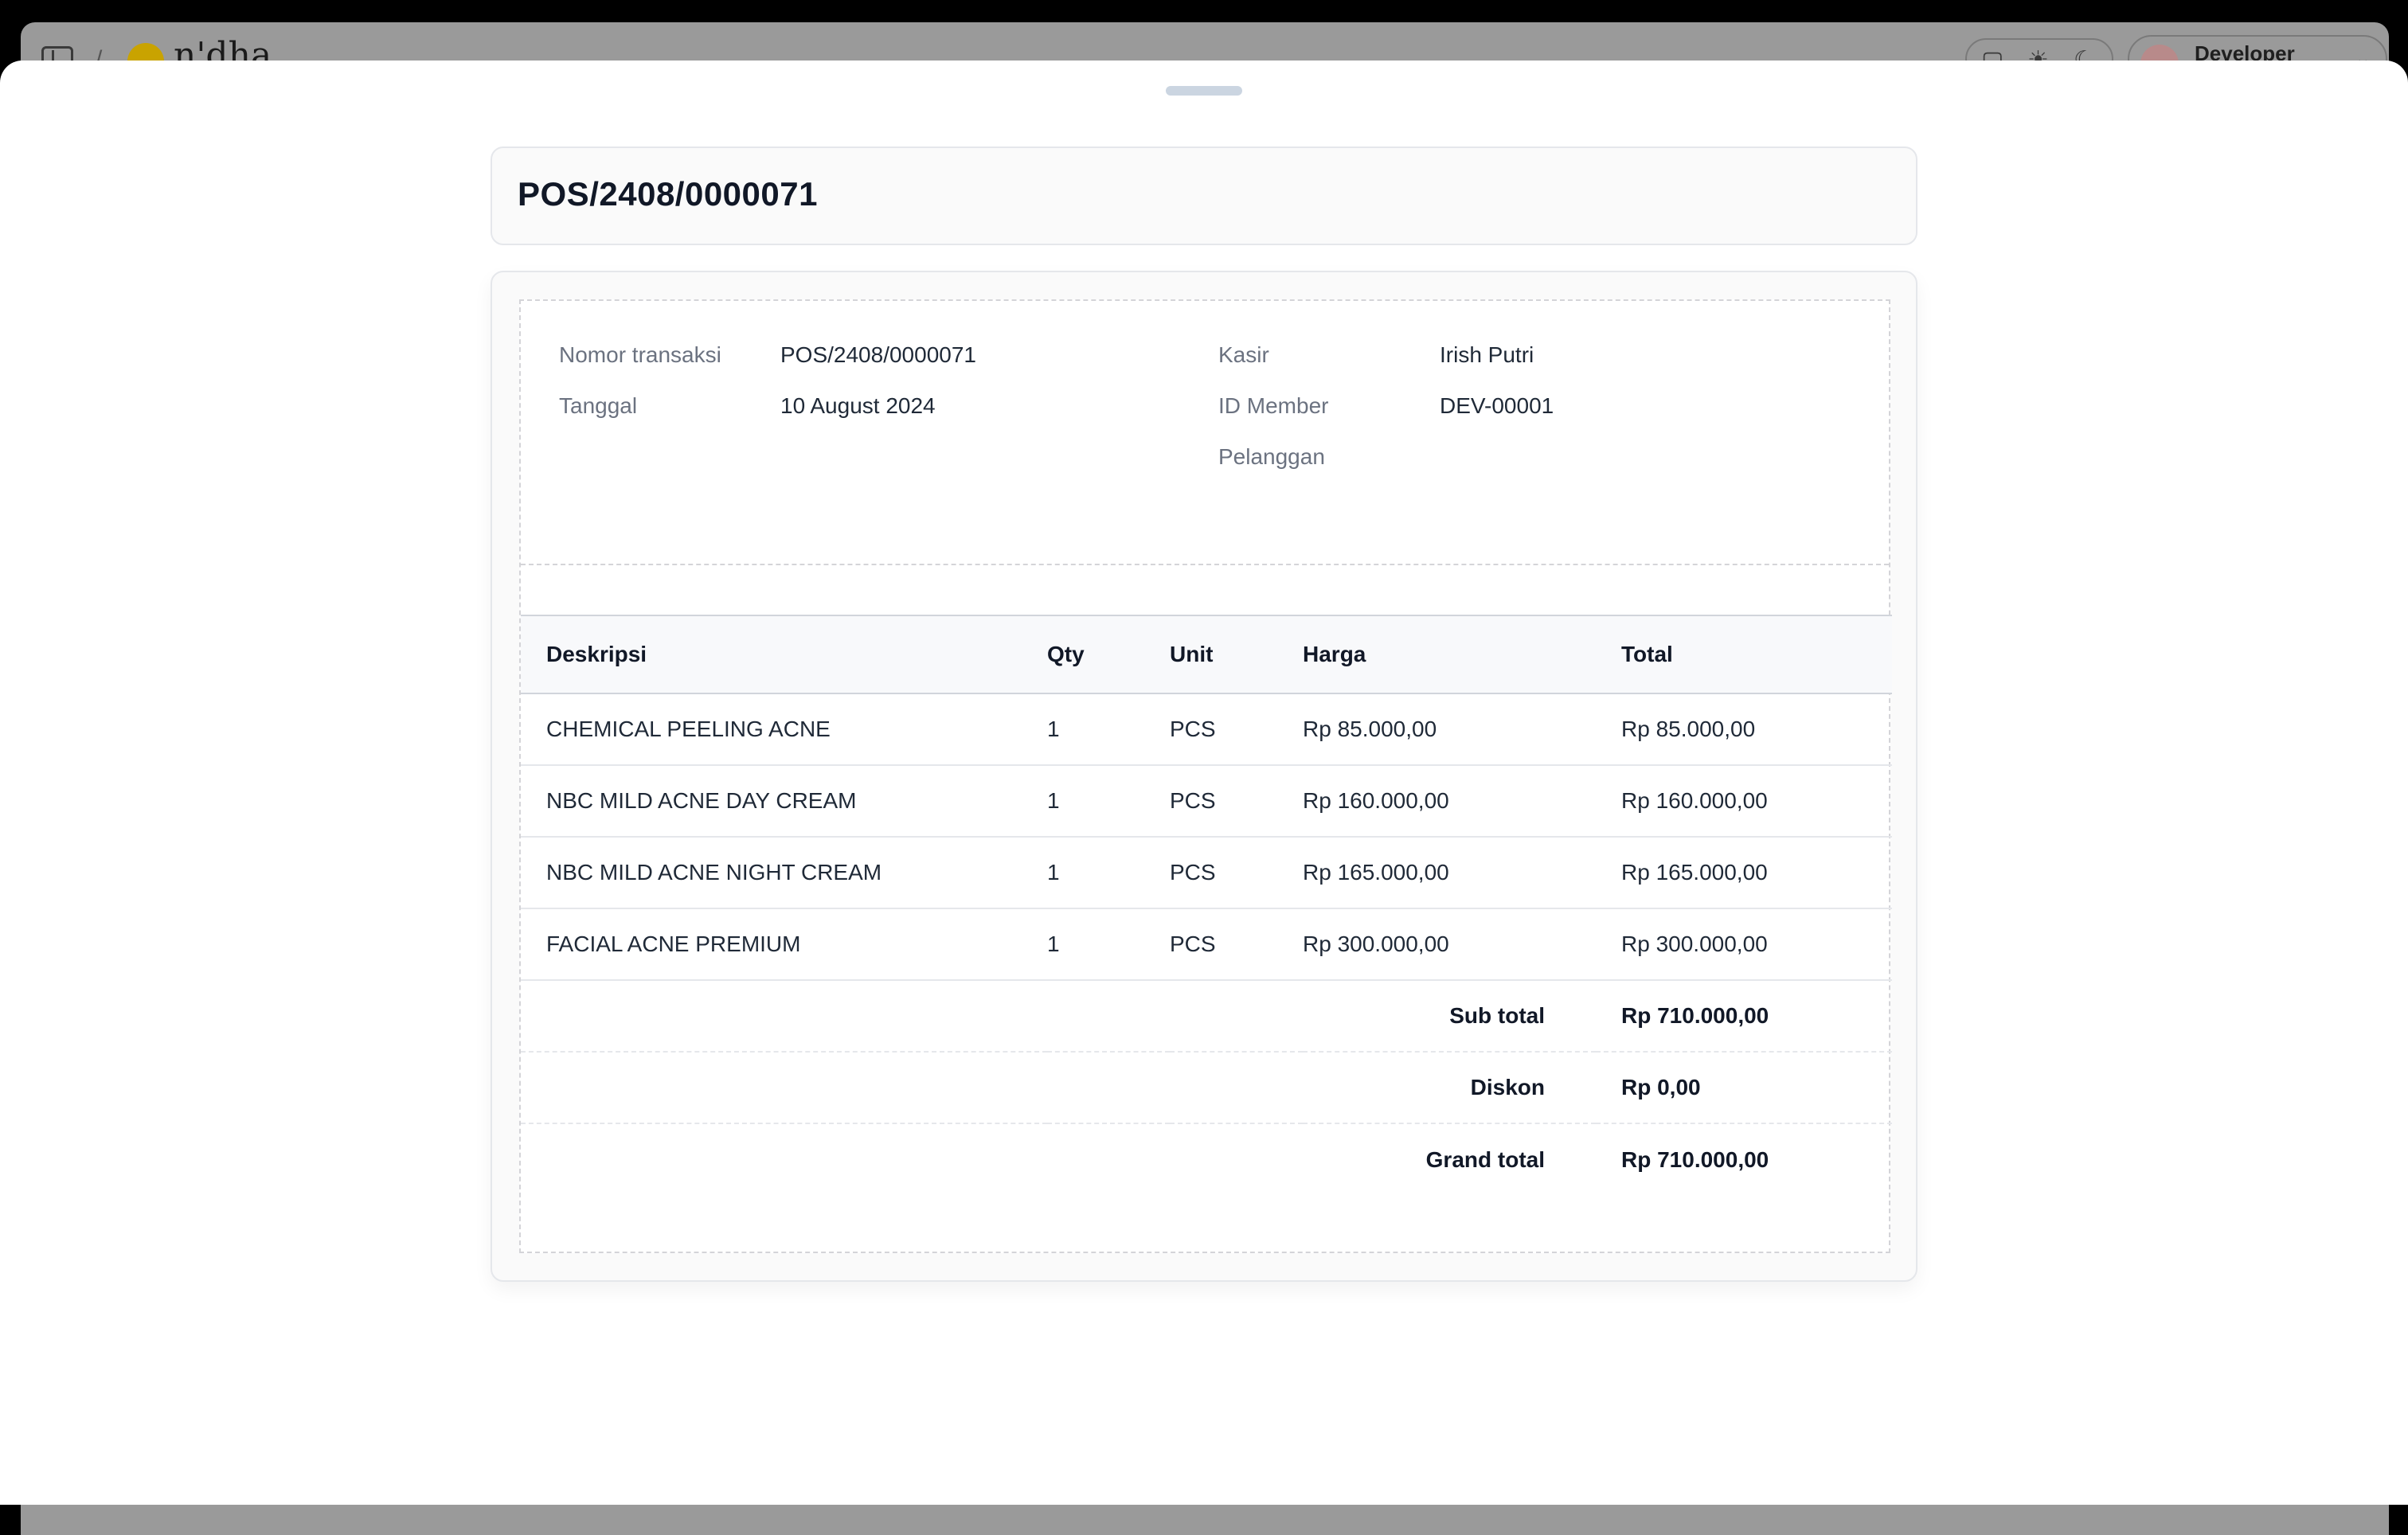 The width and height of the screenshot is (2408, 1535). I want to click on cell-price: Rp 160.000,00, so click(1376, 800).